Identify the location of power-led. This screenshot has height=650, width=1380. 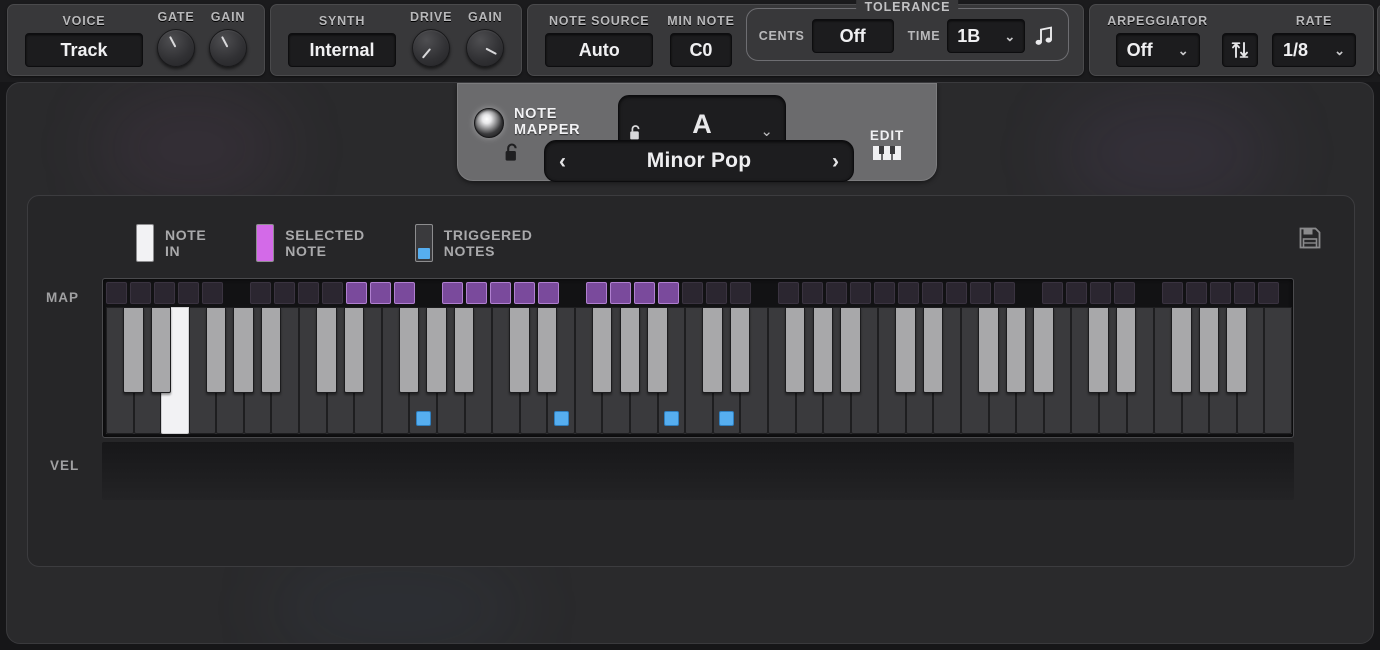
(489, 123).